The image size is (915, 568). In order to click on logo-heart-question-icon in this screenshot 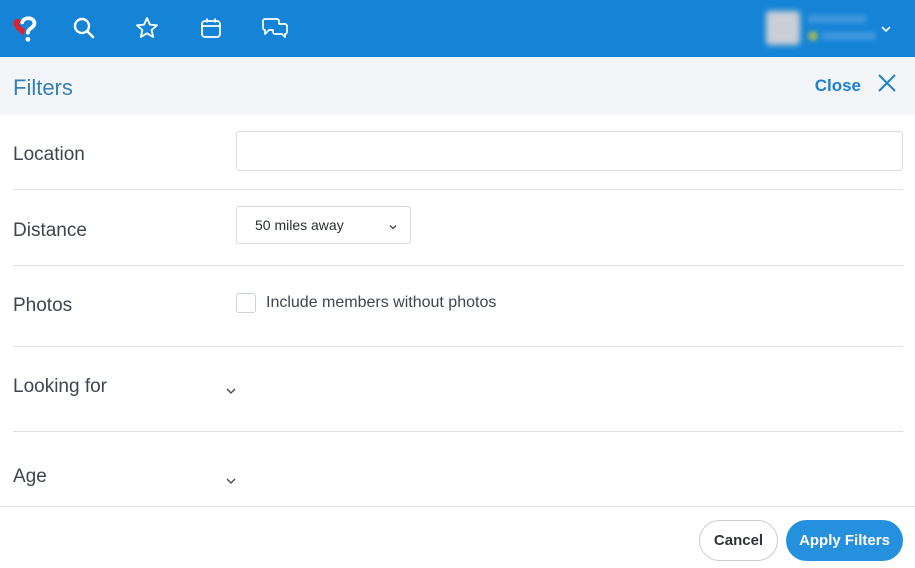, I will do `click(26, 28)`.